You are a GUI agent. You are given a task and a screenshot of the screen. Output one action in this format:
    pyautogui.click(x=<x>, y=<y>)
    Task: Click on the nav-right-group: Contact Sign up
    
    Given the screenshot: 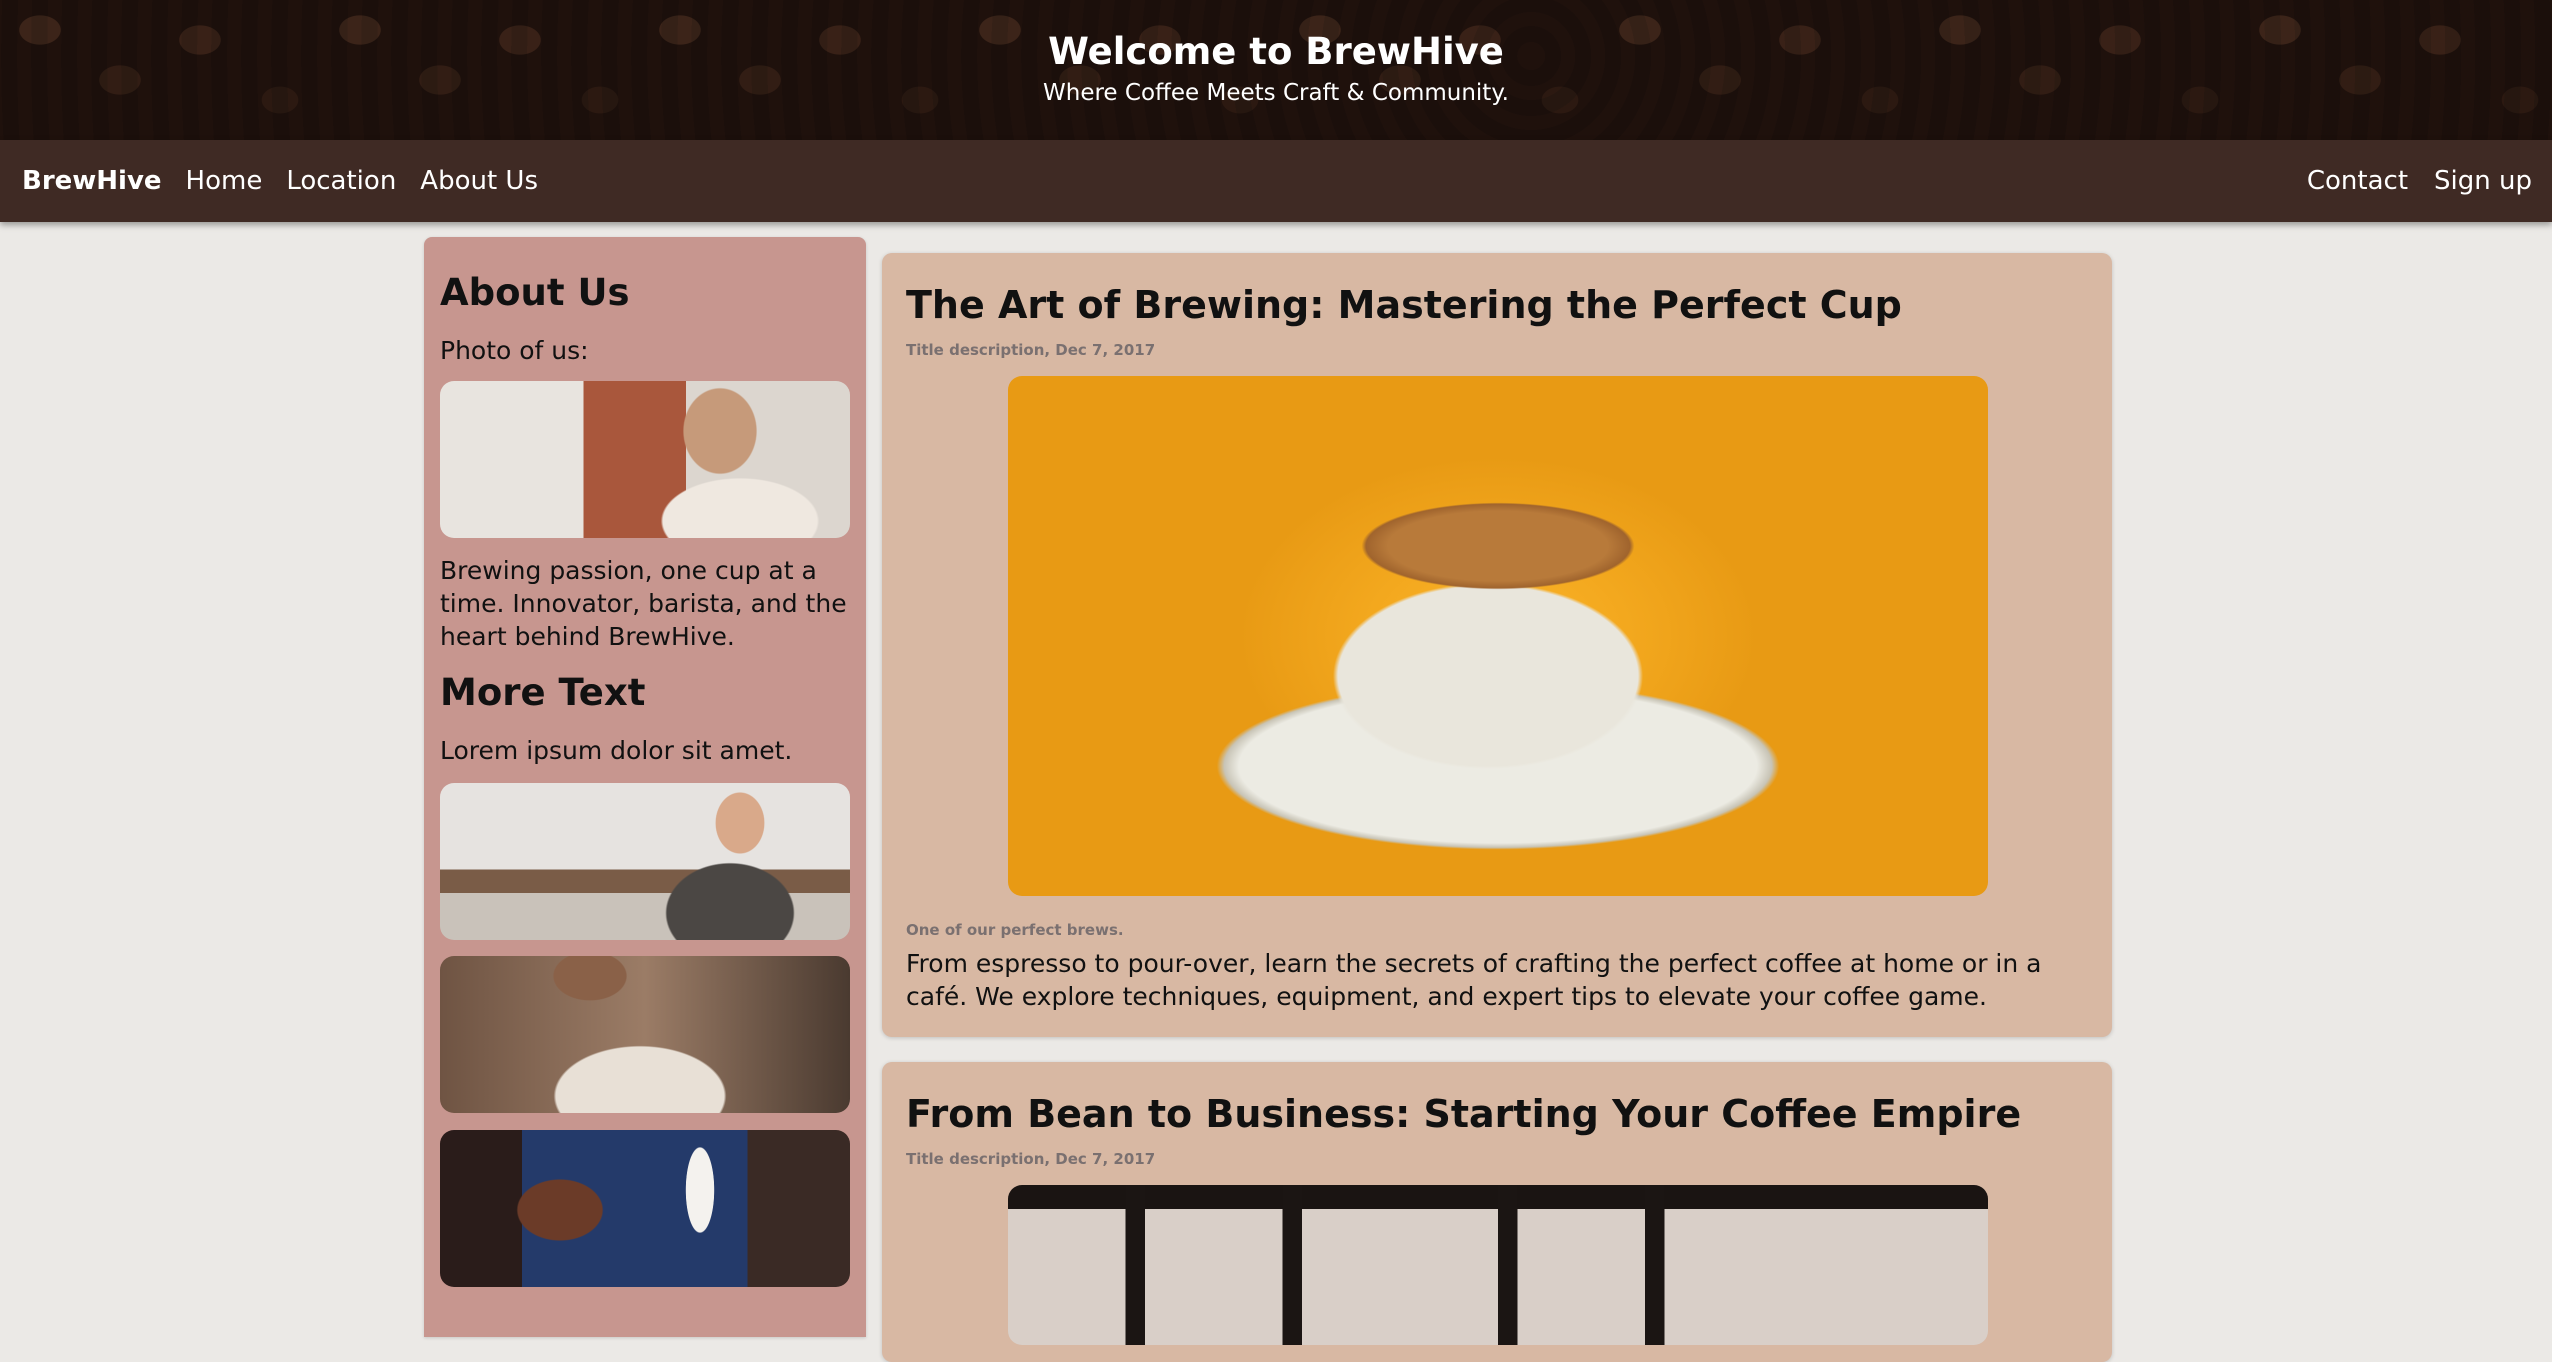 What is the action you would take?
    pyautogui.click(x=2419, y=181)
    